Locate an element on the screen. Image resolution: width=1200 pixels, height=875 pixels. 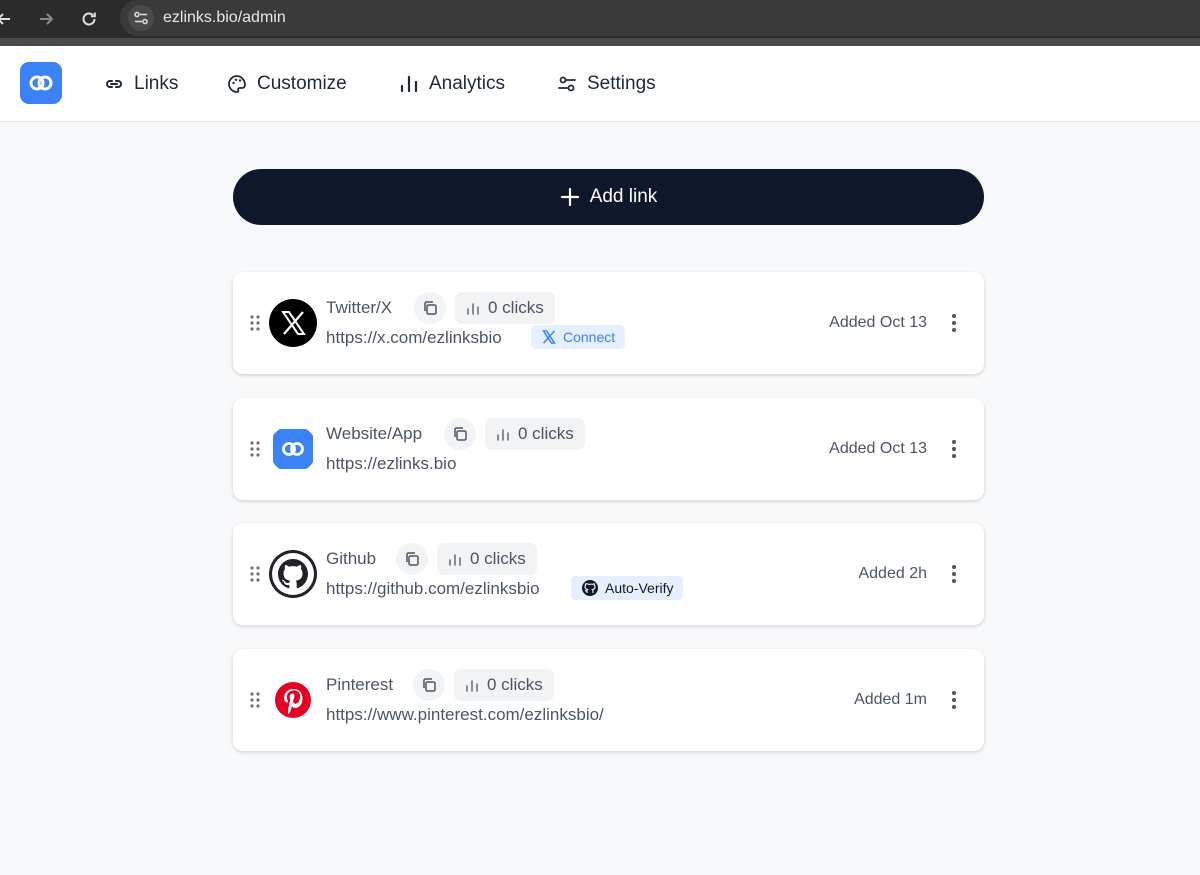
added-date: Added 2h is located at coordinates (892, 573).